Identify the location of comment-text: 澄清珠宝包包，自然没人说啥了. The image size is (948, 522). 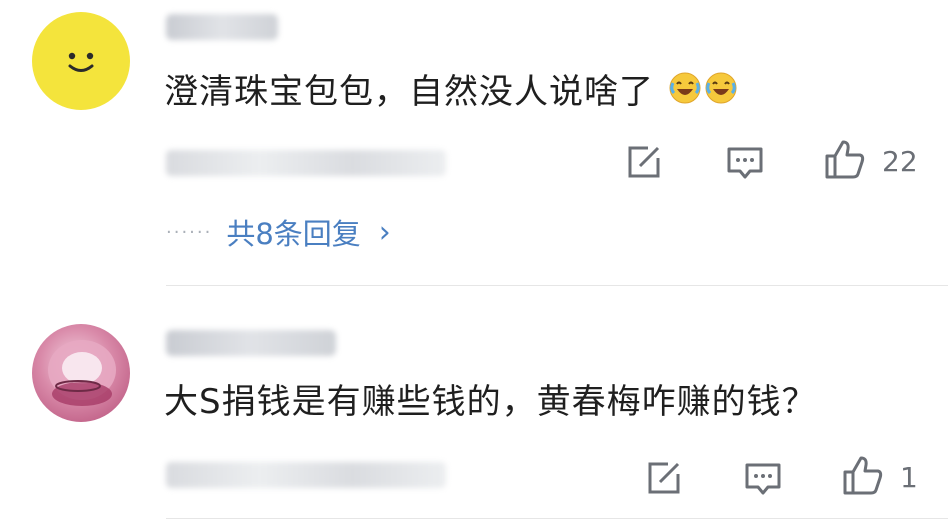
(409, 92).